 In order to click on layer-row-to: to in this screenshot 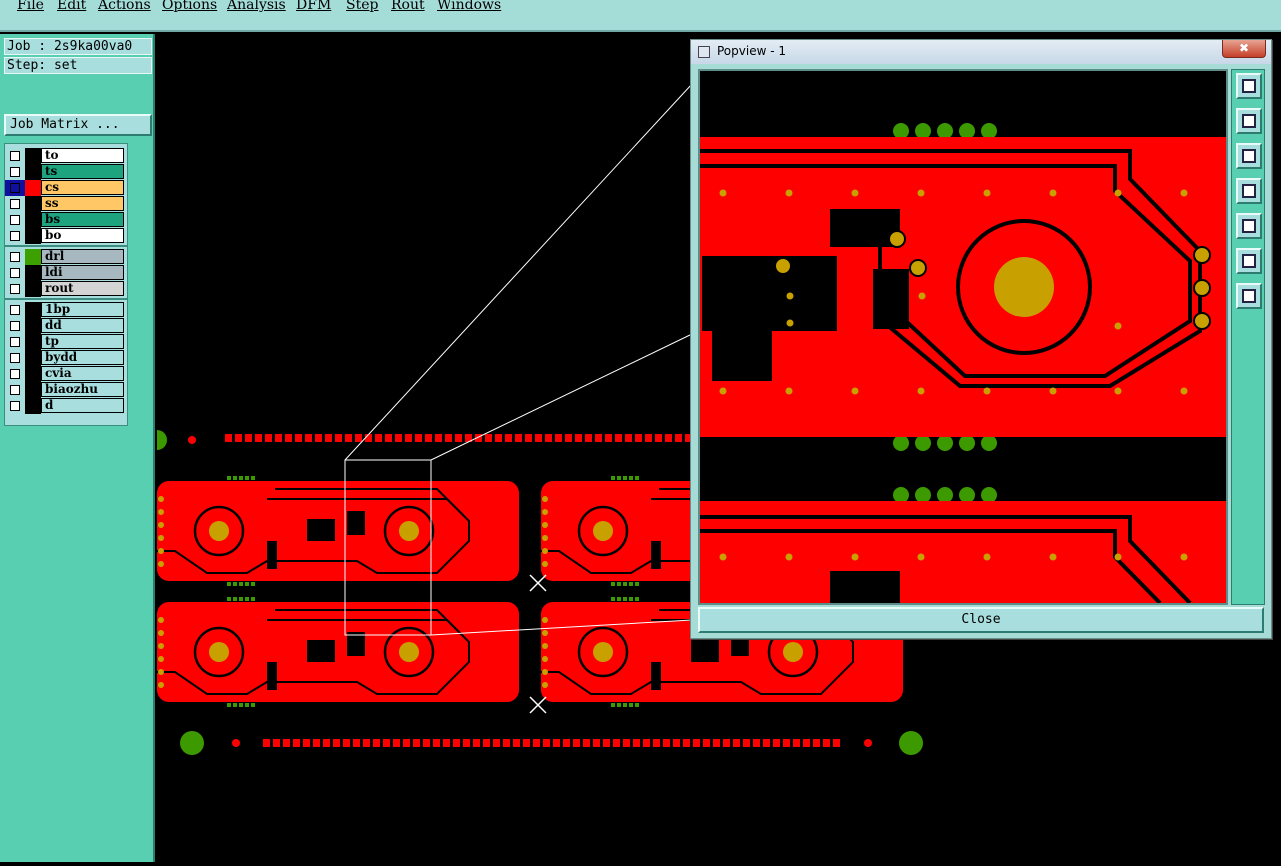, I will do `click(66, 156)`.